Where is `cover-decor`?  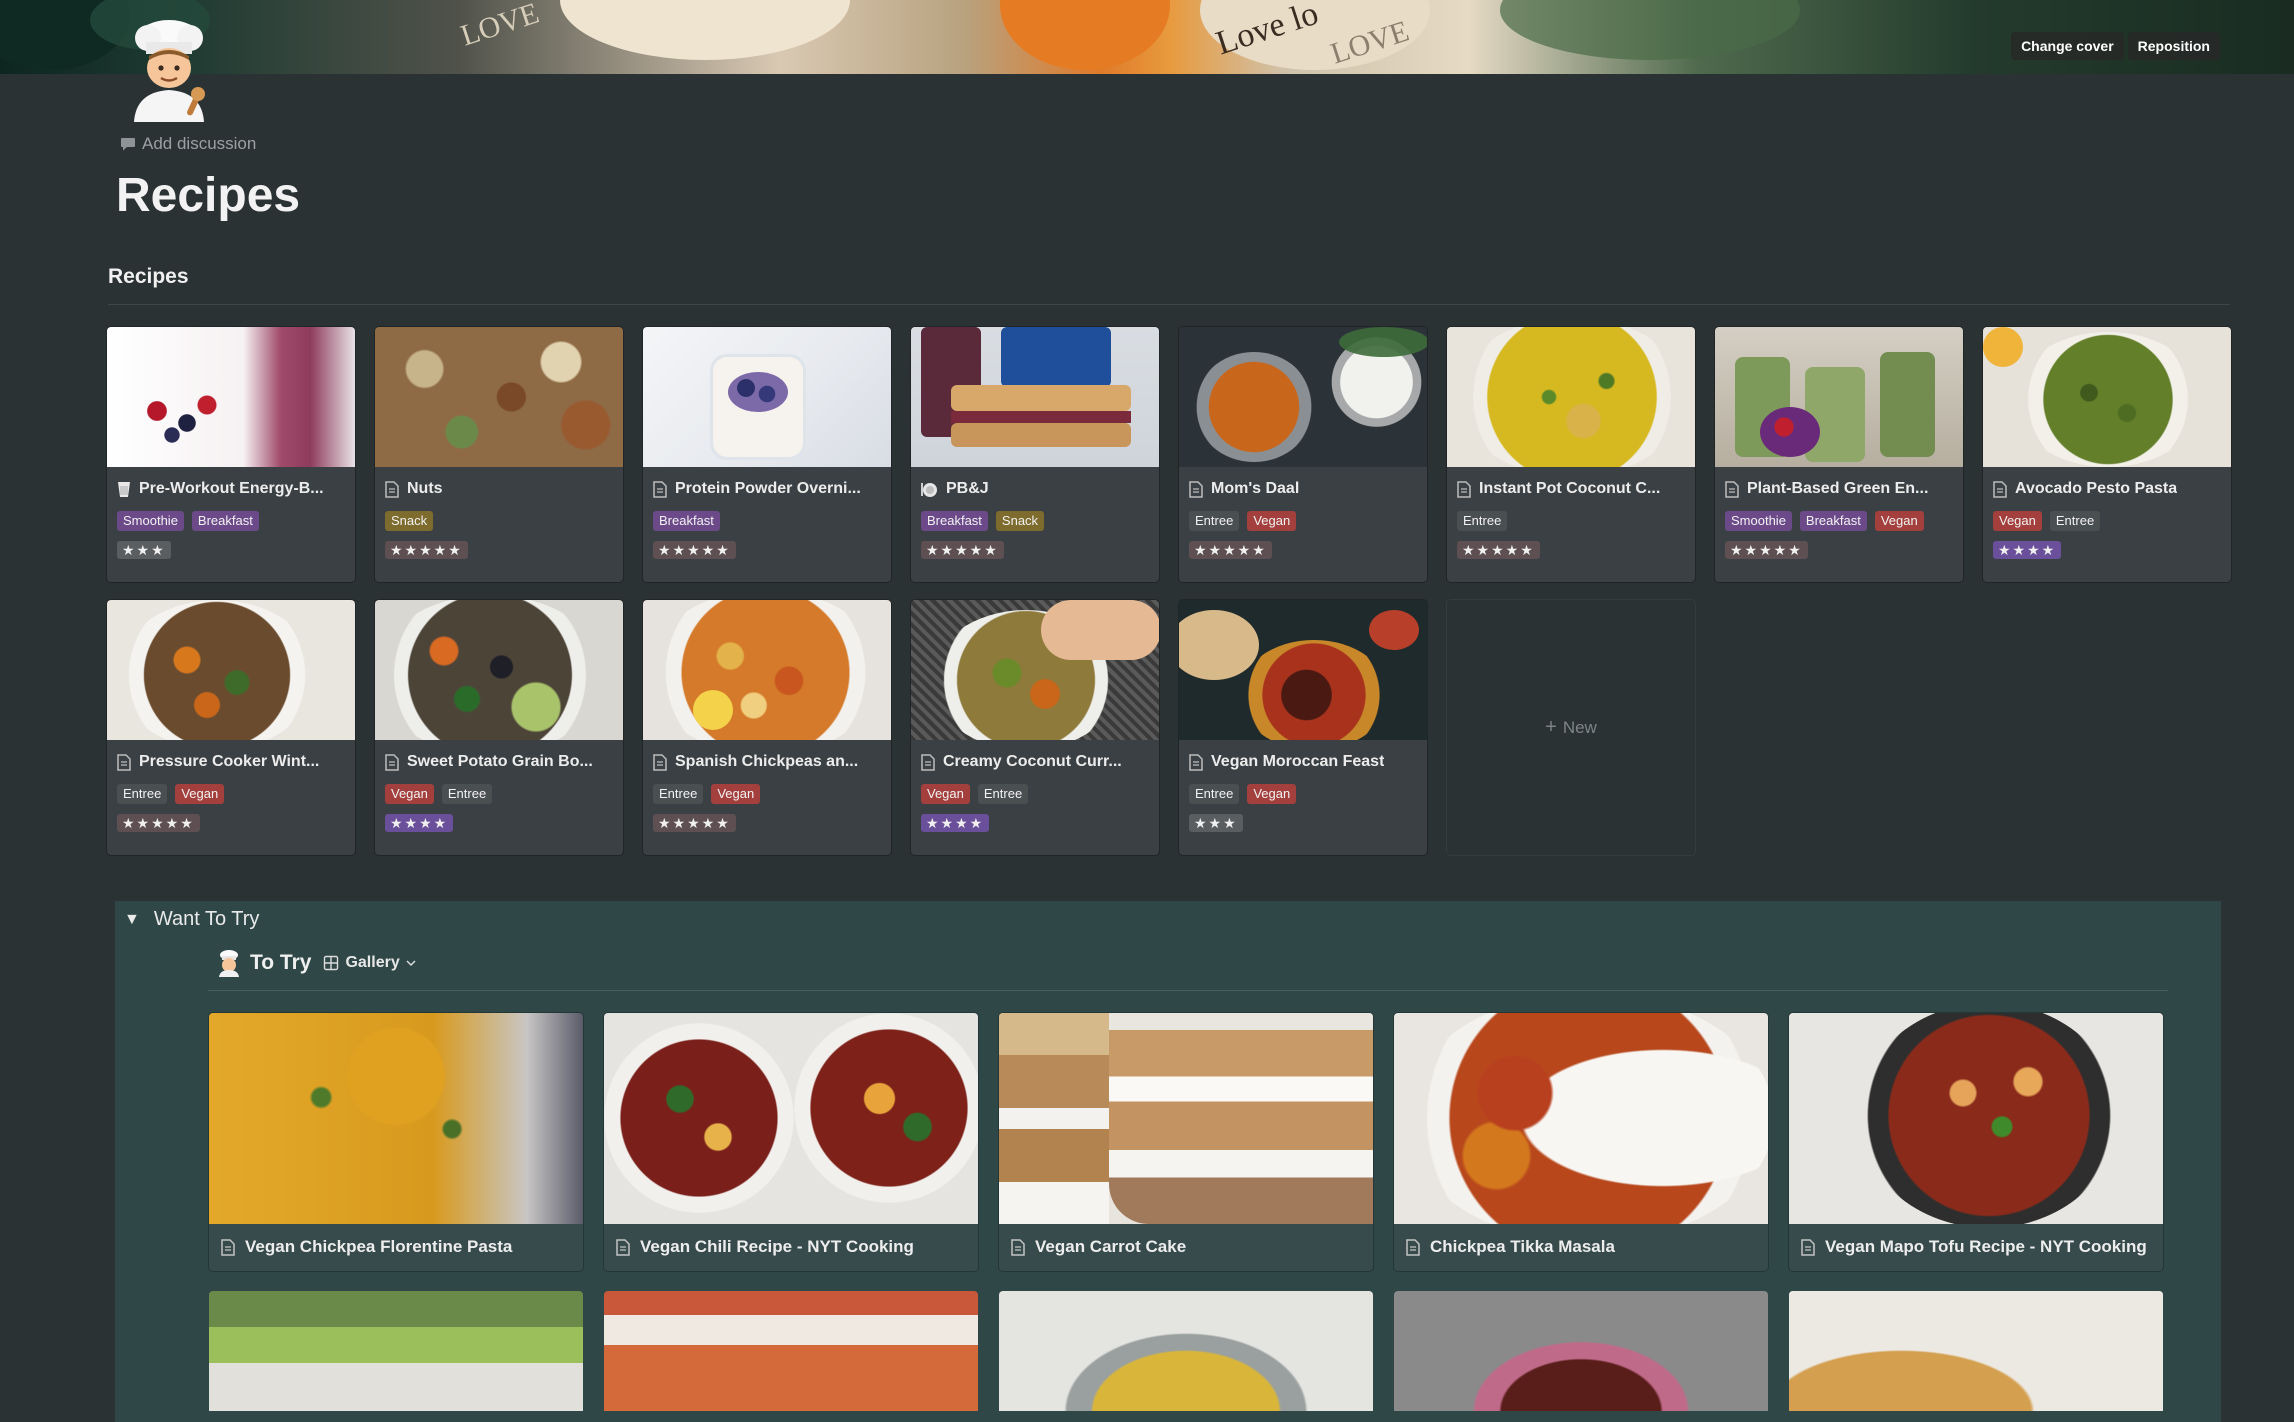 cover-decor is located at coordinates (705, 30).